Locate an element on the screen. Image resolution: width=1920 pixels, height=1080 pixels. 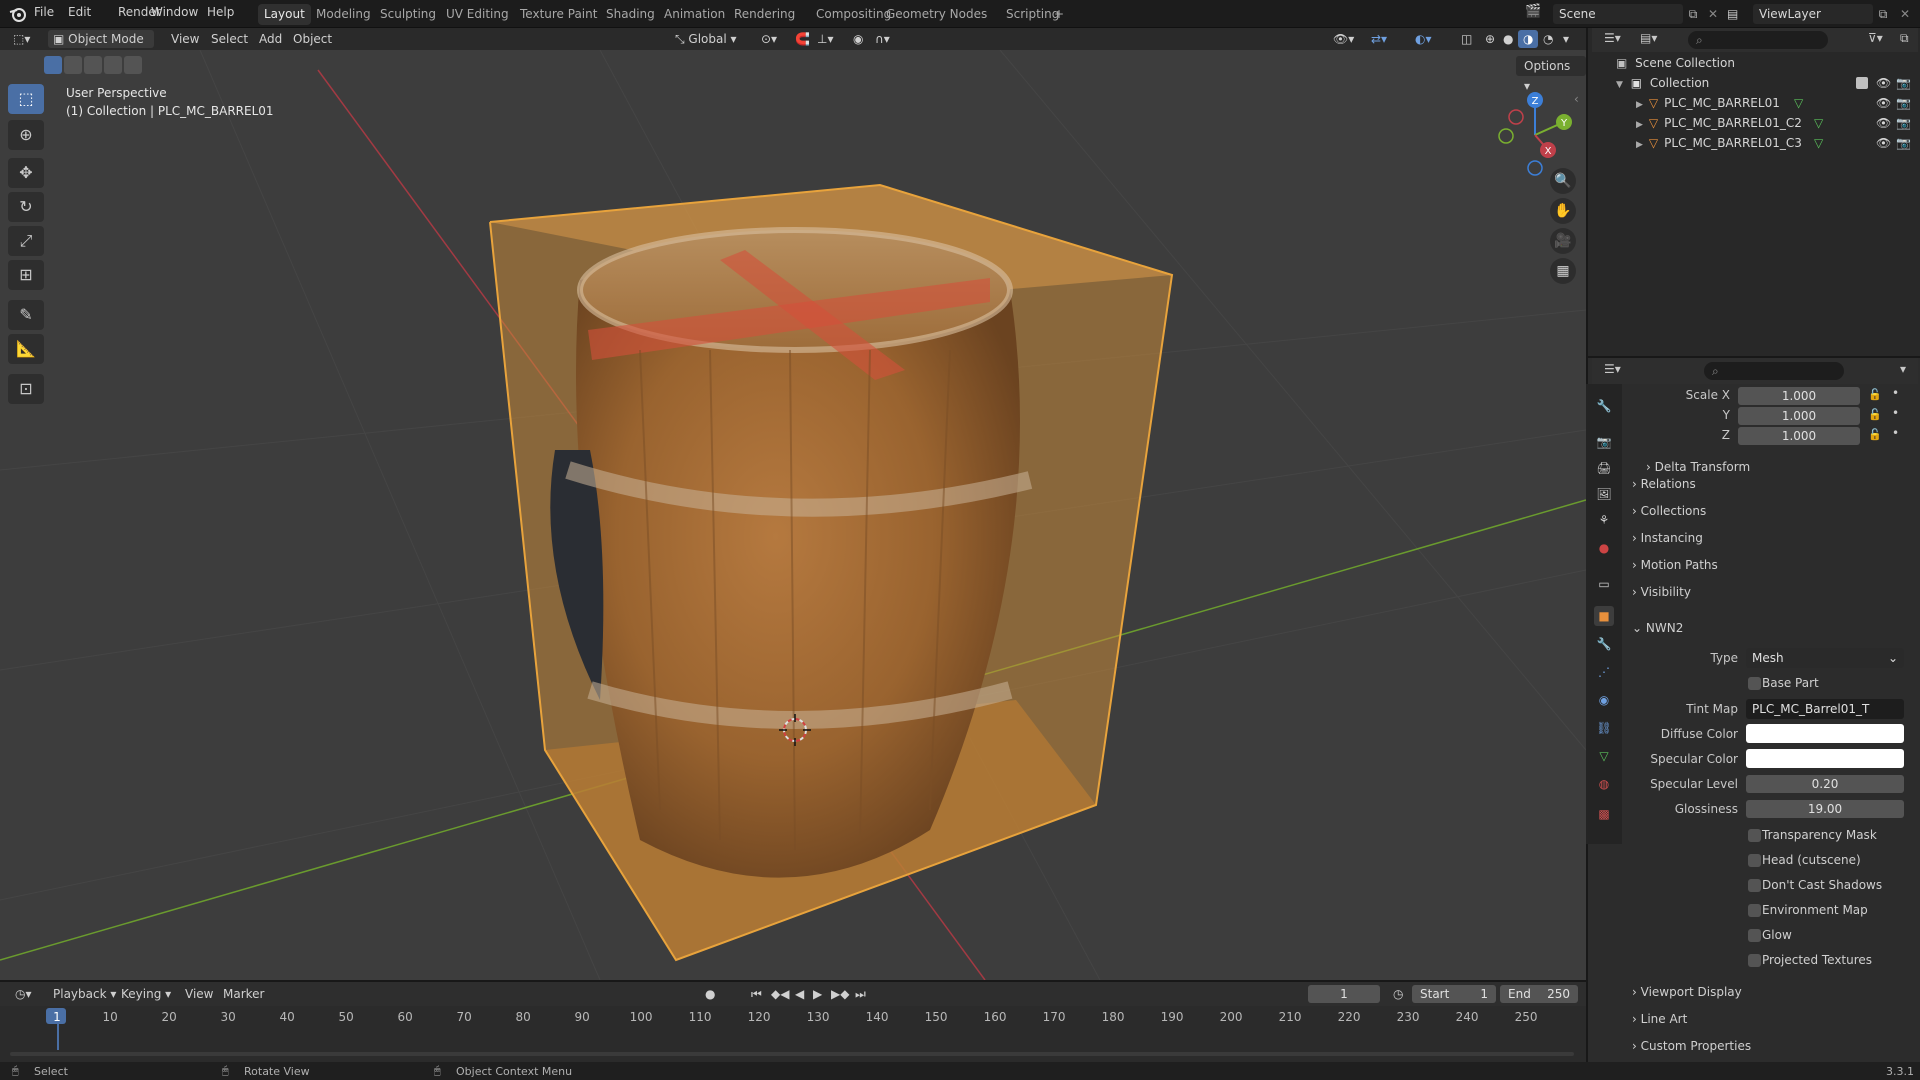
add-workspace-button: + is located at coordinates (1059, 14).